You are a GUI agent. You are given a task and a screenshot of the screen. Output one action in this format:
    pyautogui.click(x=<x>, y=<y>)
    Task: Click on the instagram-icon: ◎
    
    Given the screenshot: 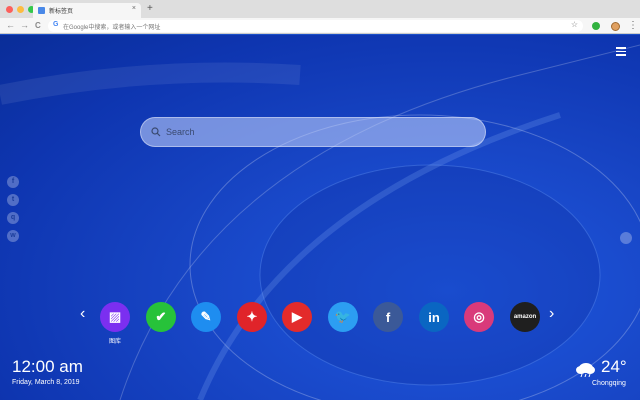 What is the action you would take?
    pyautogui.click(x=479, y=316)
    